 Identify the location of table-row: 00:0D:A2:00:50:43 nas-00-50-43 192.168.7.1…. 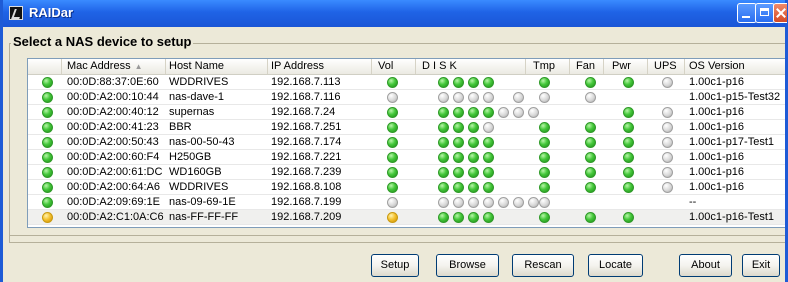
(406, 142).